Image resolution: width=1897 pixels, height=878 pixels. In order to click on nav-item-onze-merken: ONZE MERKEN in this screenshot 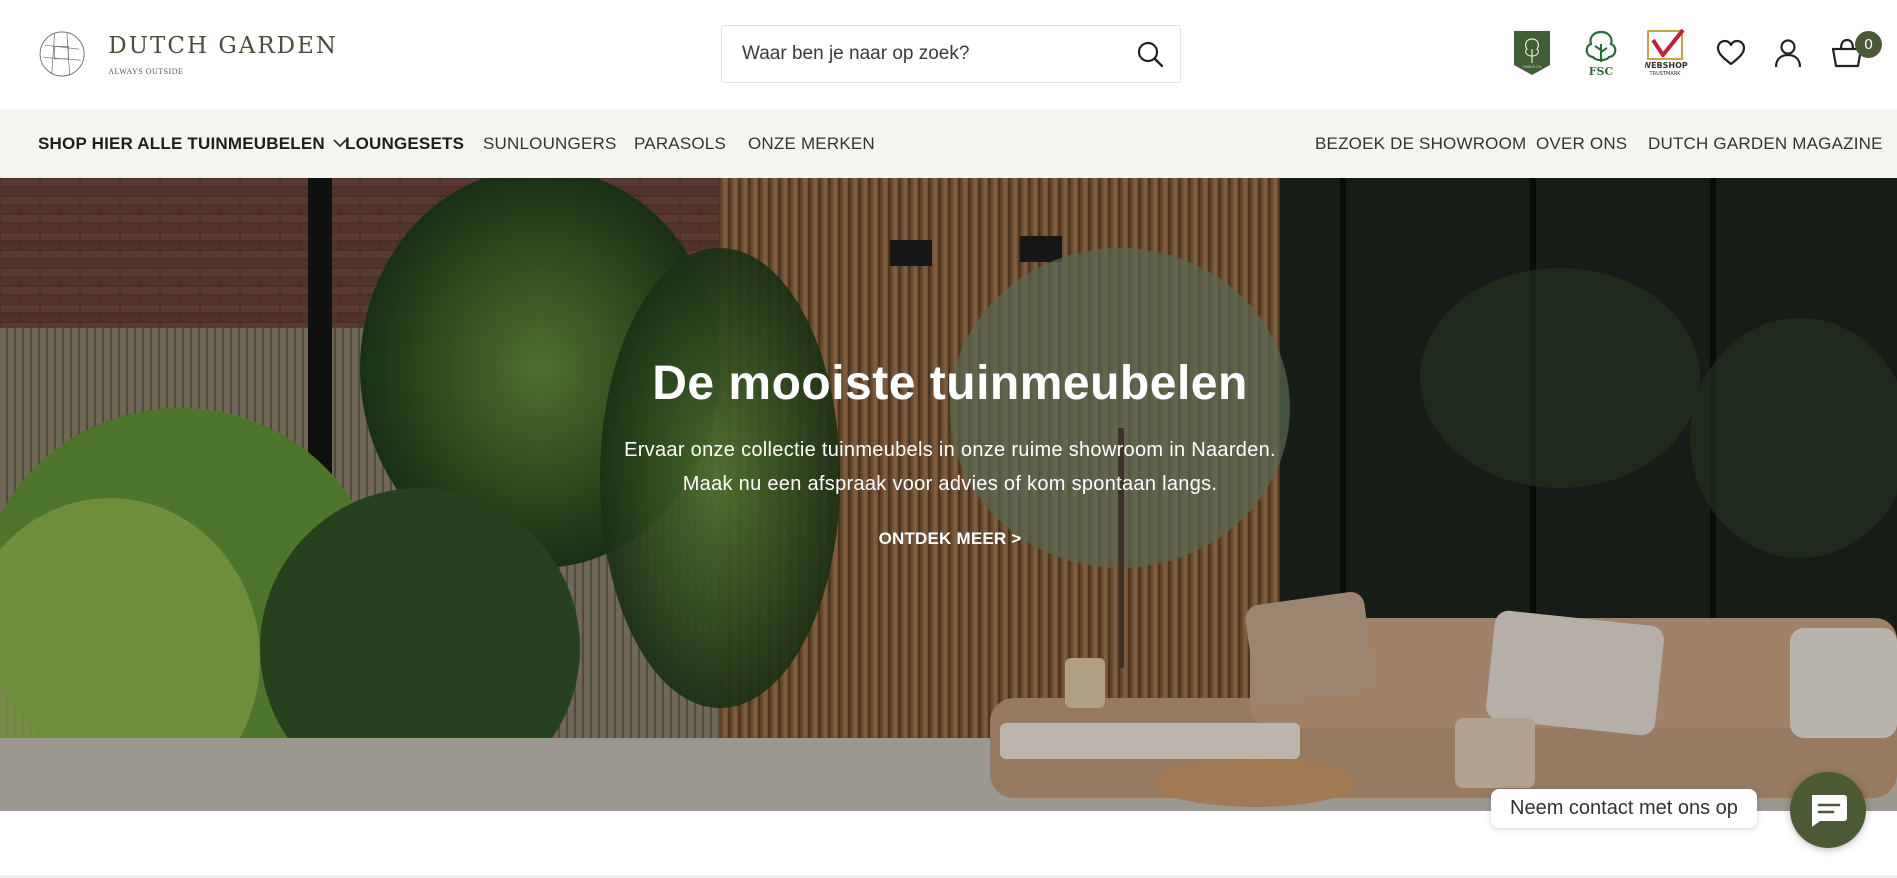, I will do `click(811, 143)`.